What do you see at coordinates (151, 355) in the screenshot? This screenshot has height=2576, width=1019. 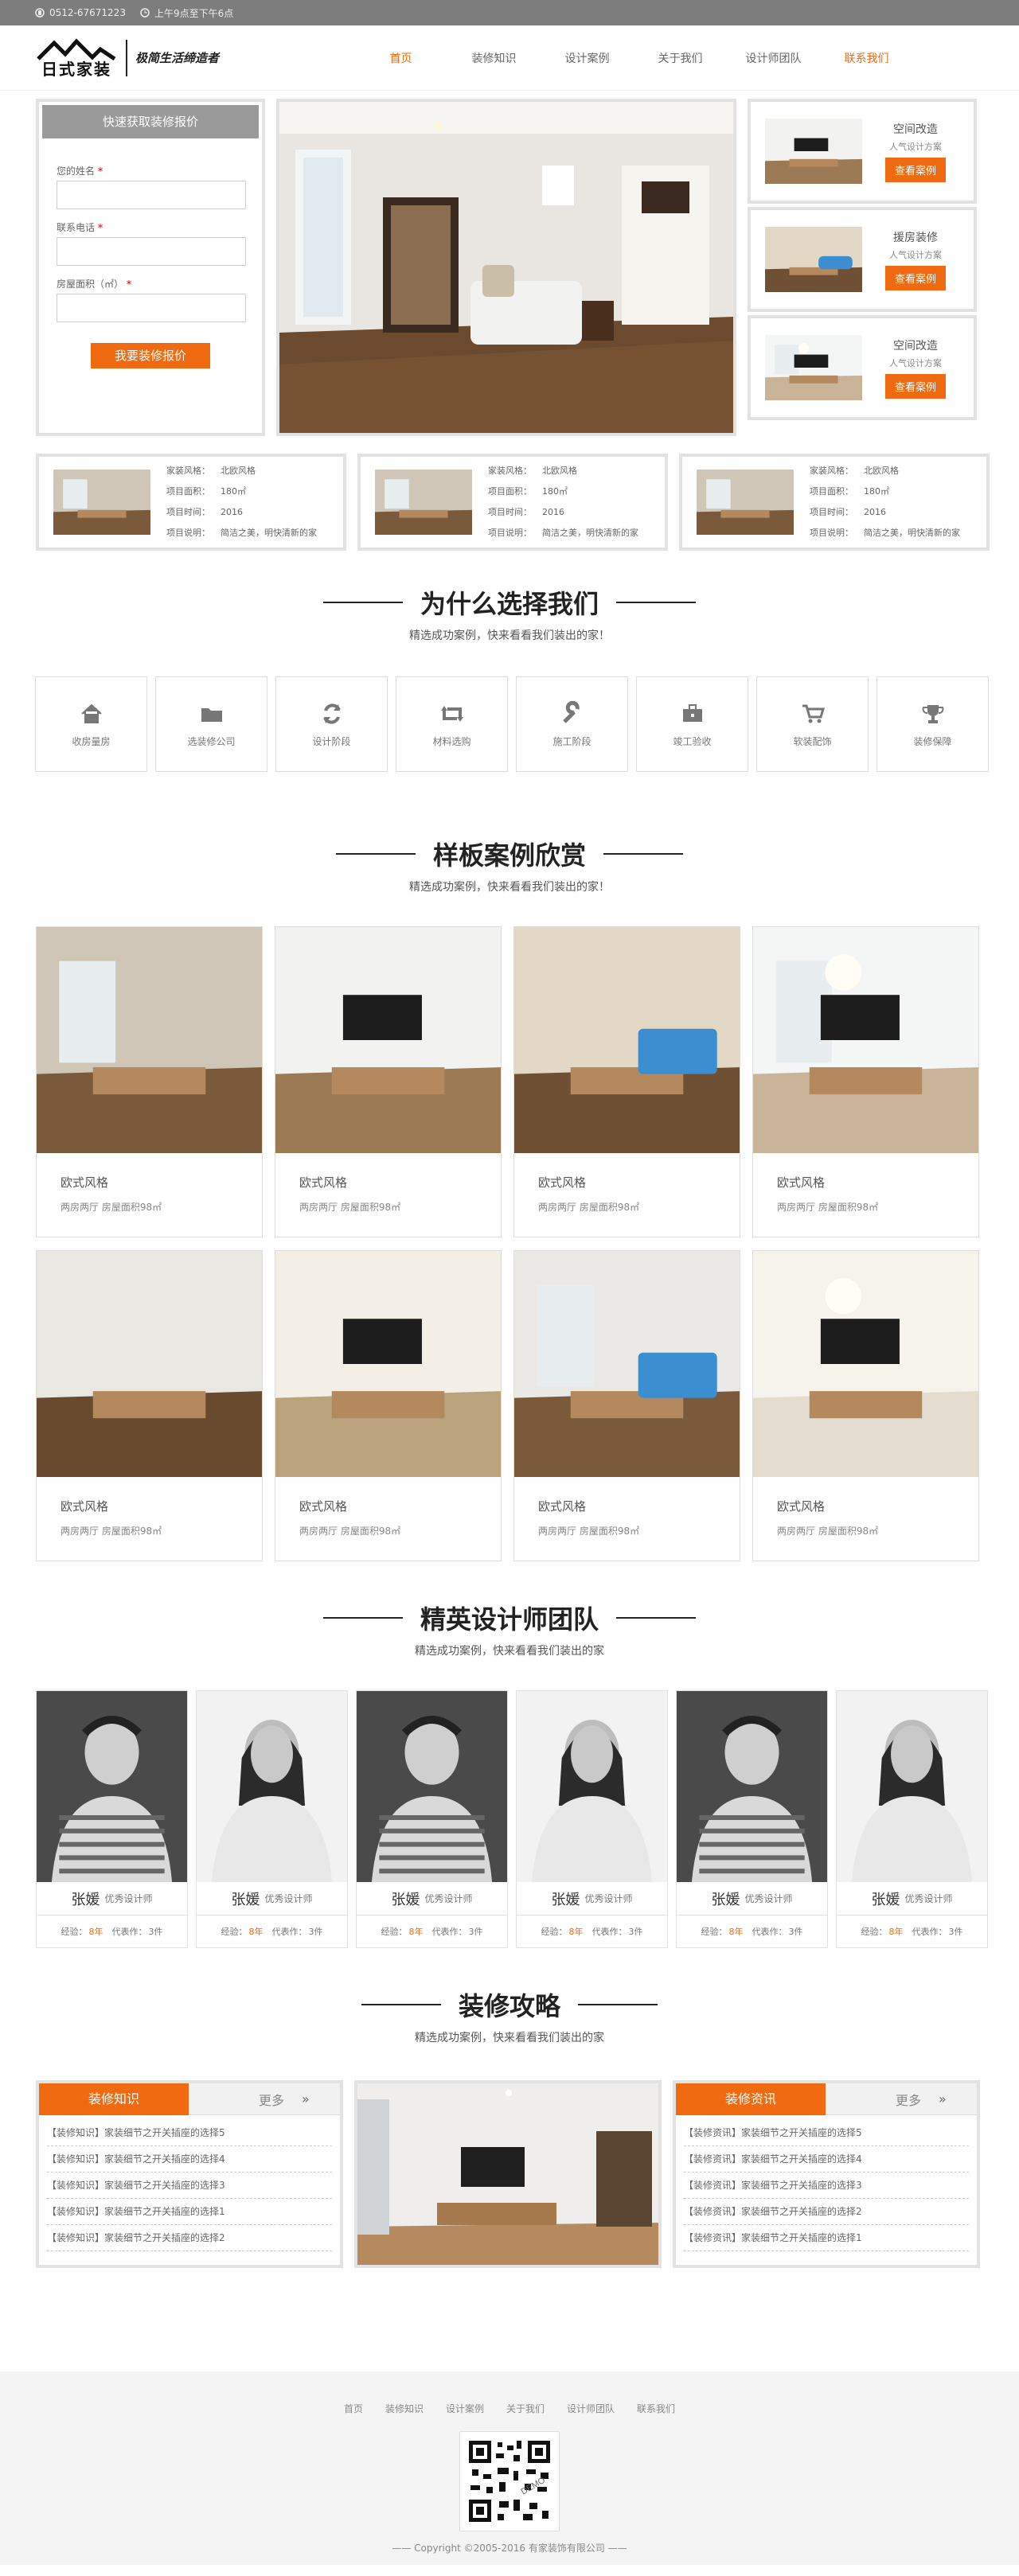 I see `quote-submit-button: 我要装修报价` at bounding box center [151, 355].